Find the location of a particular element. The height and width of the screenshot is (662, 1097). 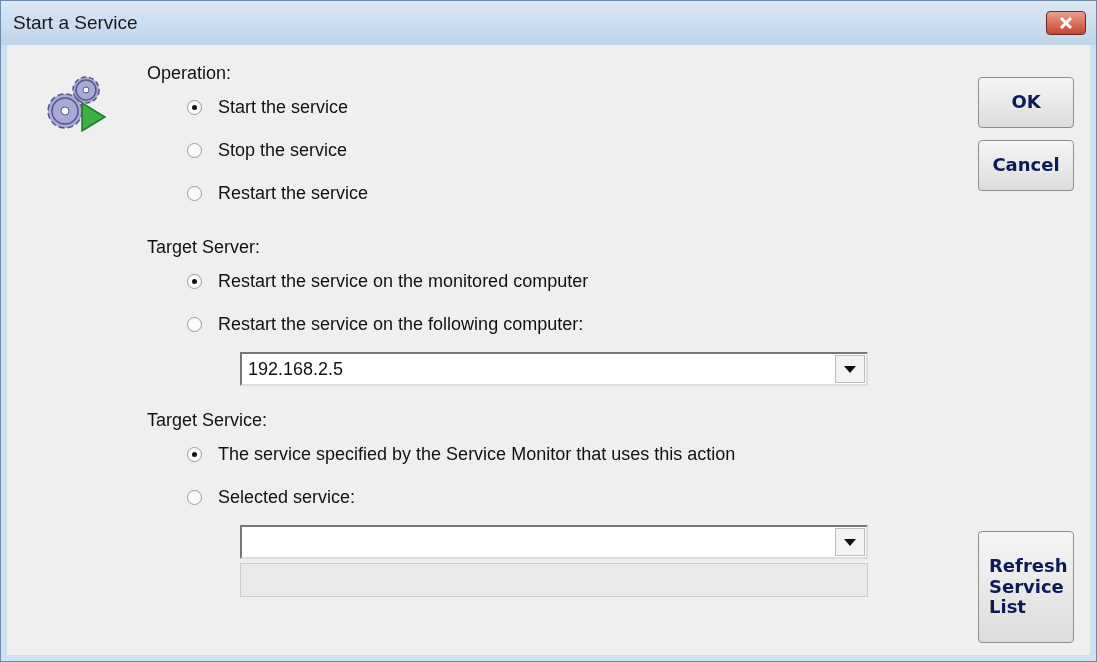

dialog-button: Cancel is located at coordinates (1026, 165).